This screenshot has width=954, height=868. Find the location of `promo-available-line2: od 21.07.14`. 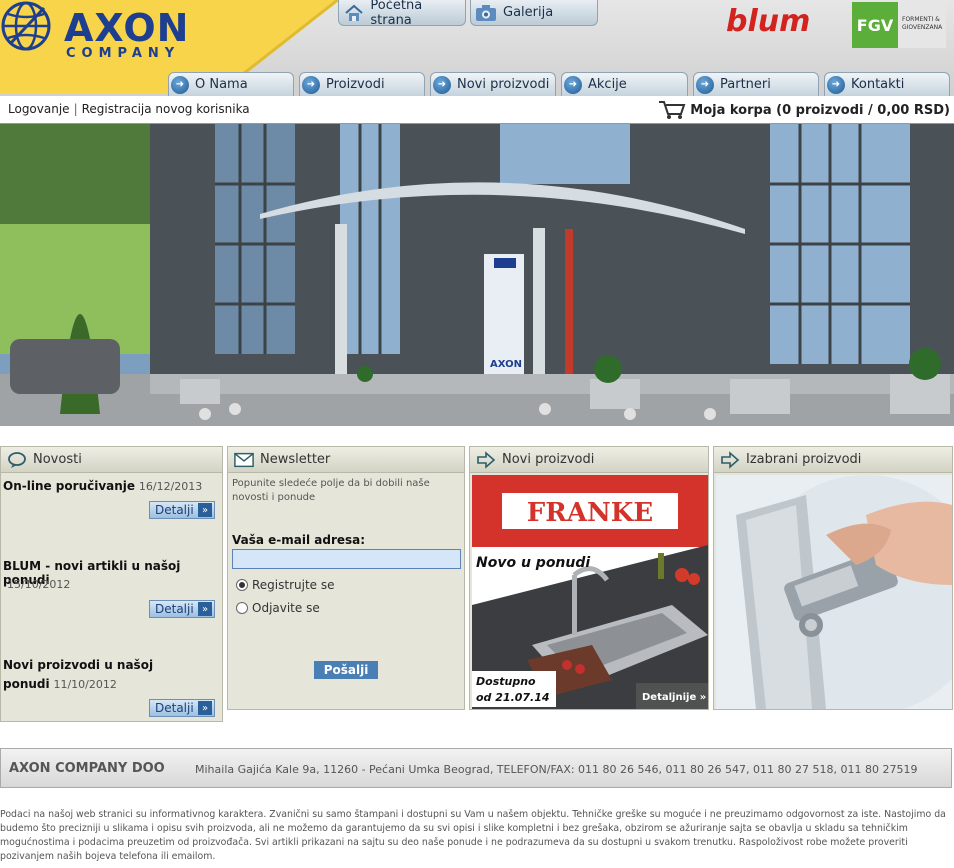

promo-available-line2: od 21.07.14 is located at coordinates (513, 697).